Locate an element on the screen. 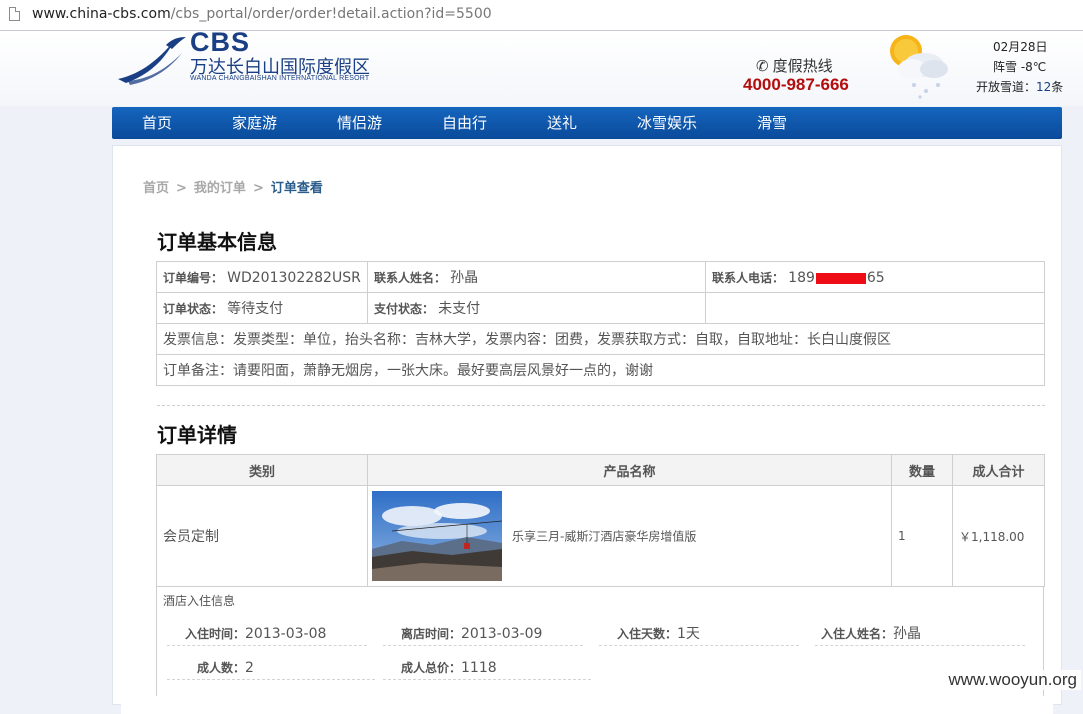 The image size is (1083, 714). empty-cell is located at coordinates (875, 308).